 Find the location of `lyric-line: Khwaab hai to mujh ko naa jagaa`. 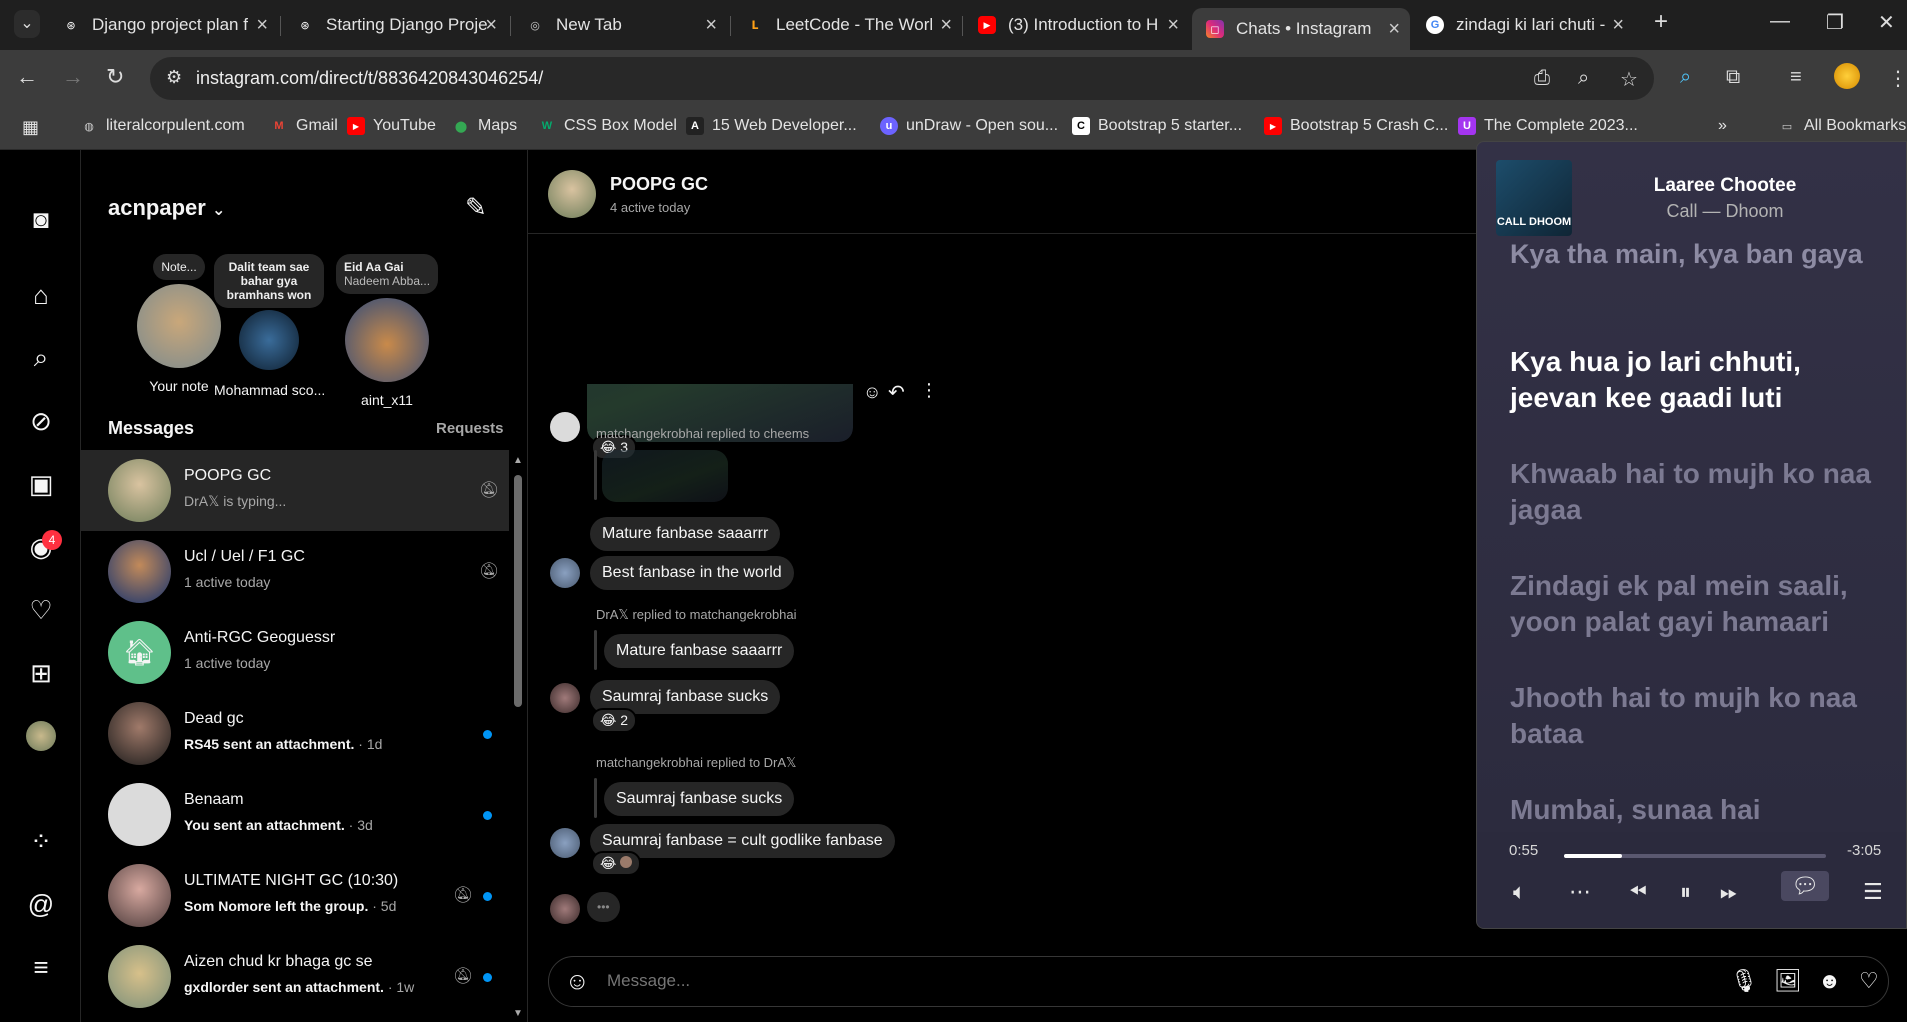

lyric-line: Khwaab hai to mujh ko naa jagaa is located at coordinates (1700, 492).